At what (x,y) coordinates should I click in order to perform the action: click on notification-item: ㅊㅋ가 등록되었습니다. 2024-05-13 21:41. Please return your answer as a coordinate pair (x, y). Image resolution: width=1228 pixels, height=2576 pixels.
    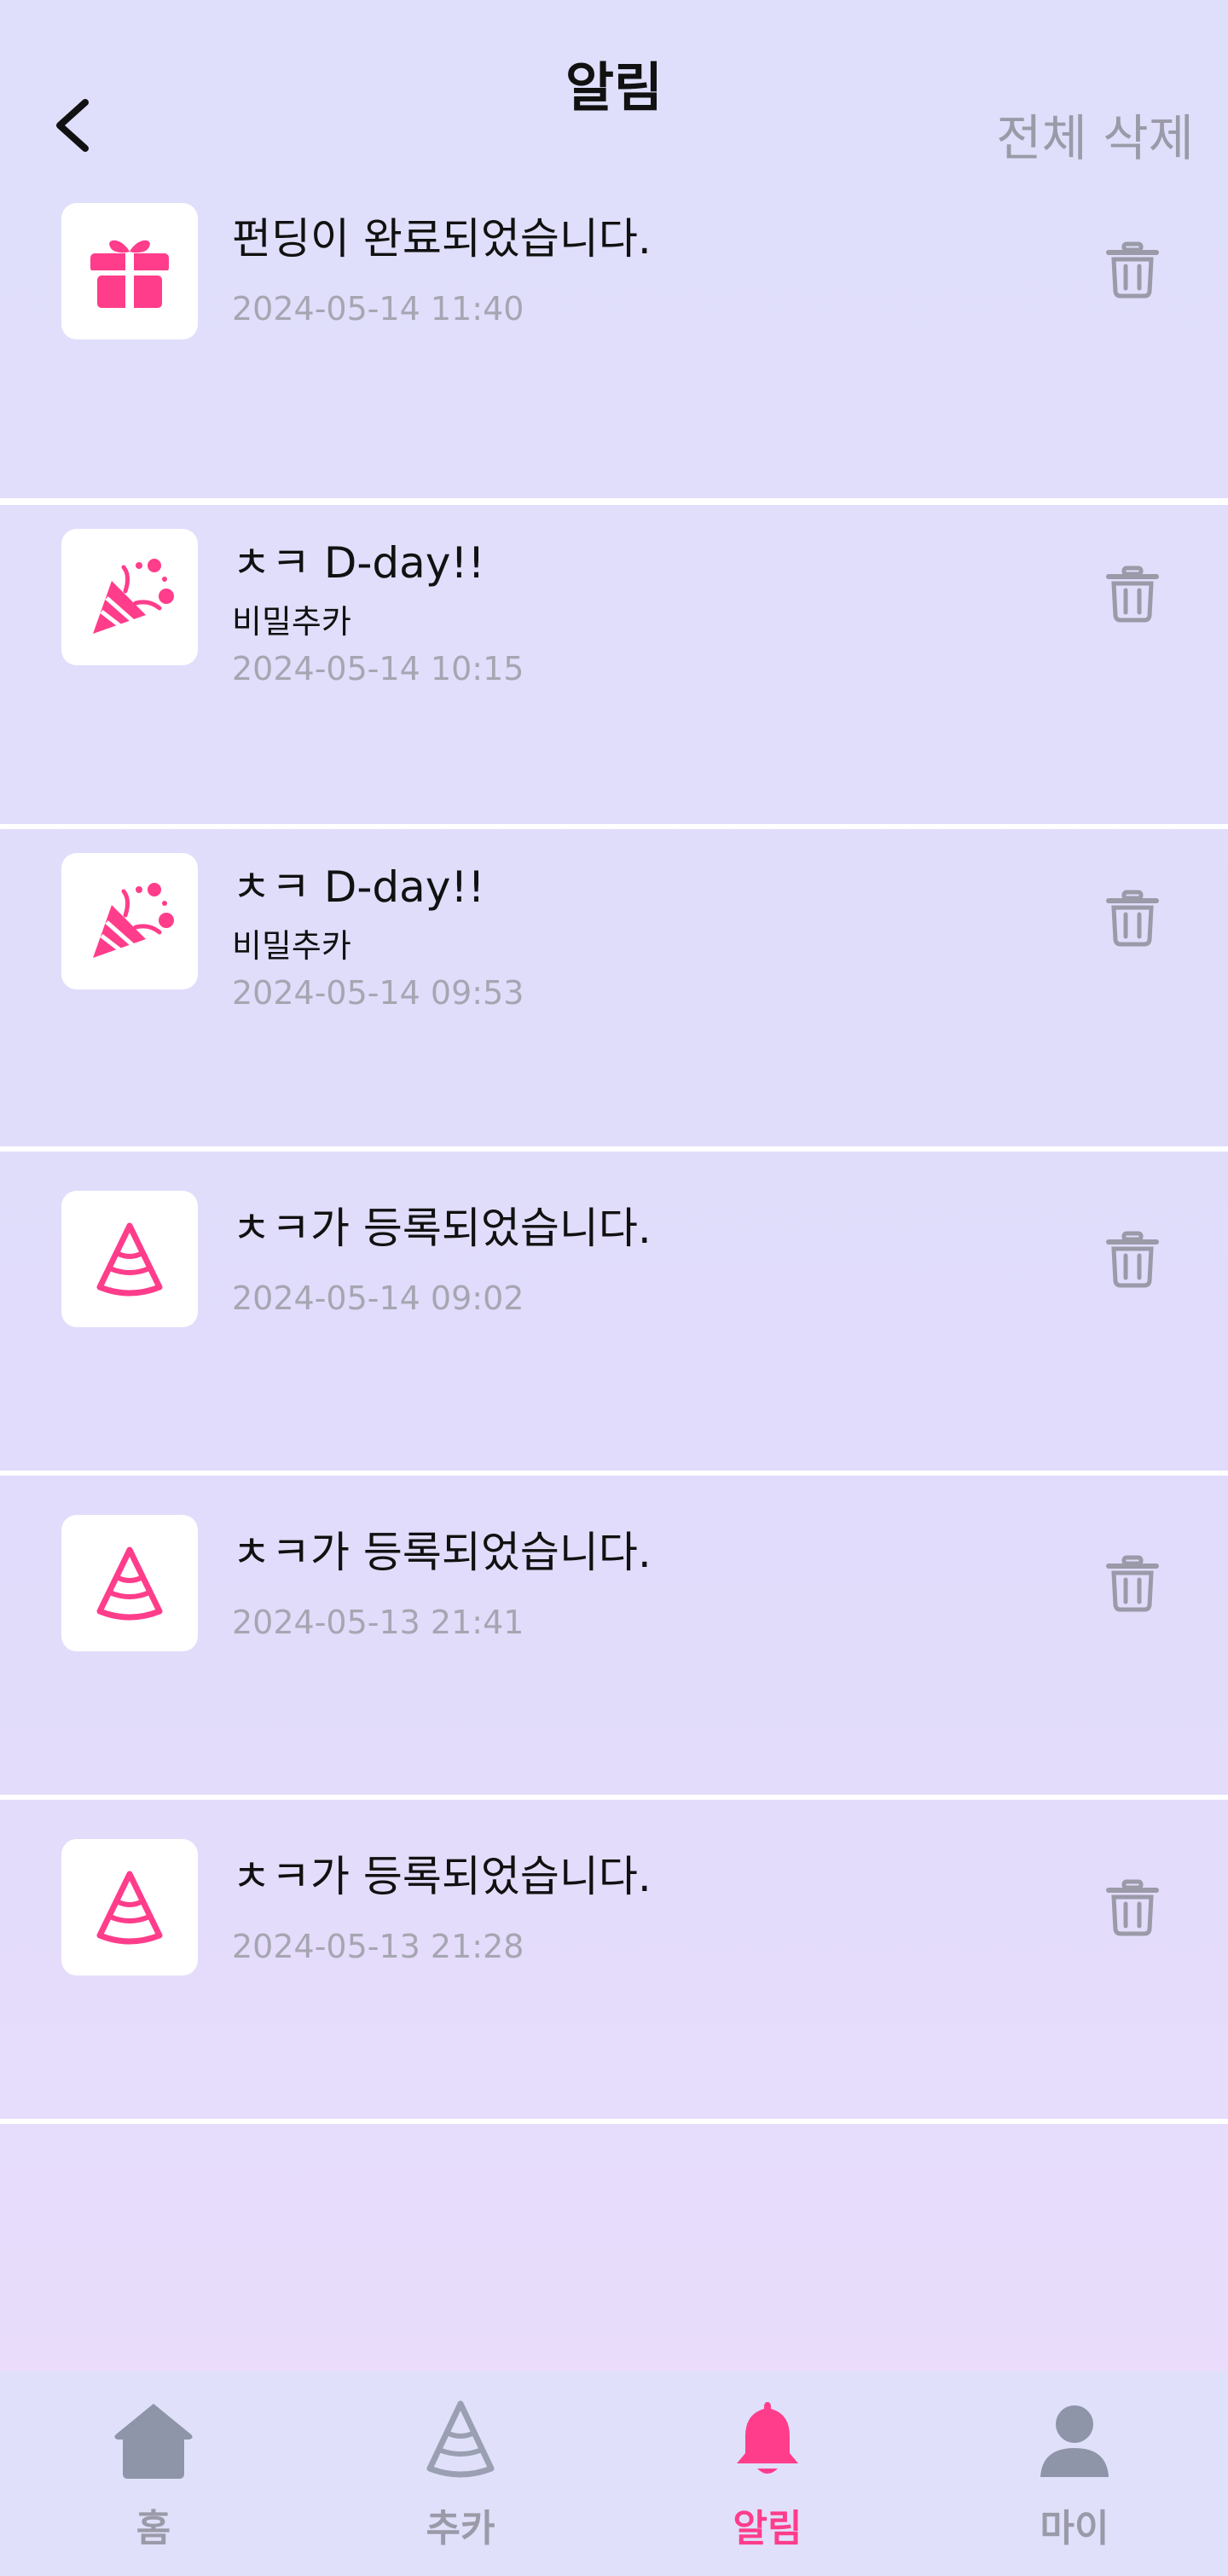
    Looking at the image, I should click on (614, 1641).